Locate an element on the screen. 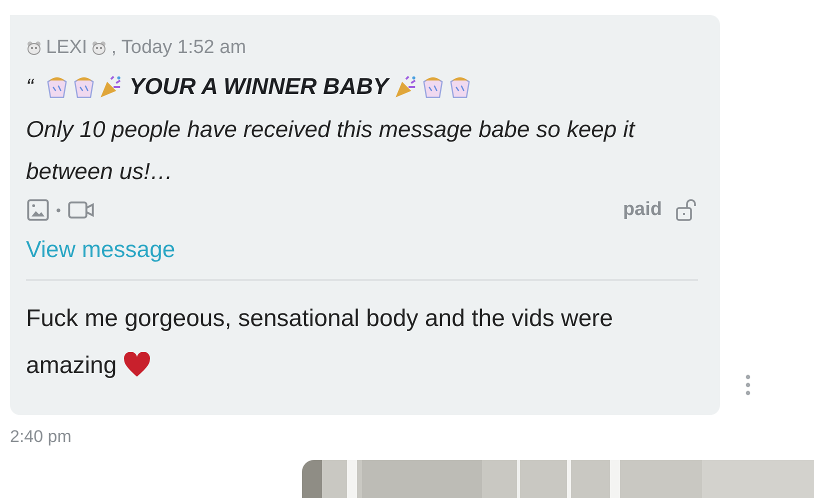 Image resolution: width=814 pixels, height=498 pixels. quote-mark: “ is located at coordinates (30, 87).